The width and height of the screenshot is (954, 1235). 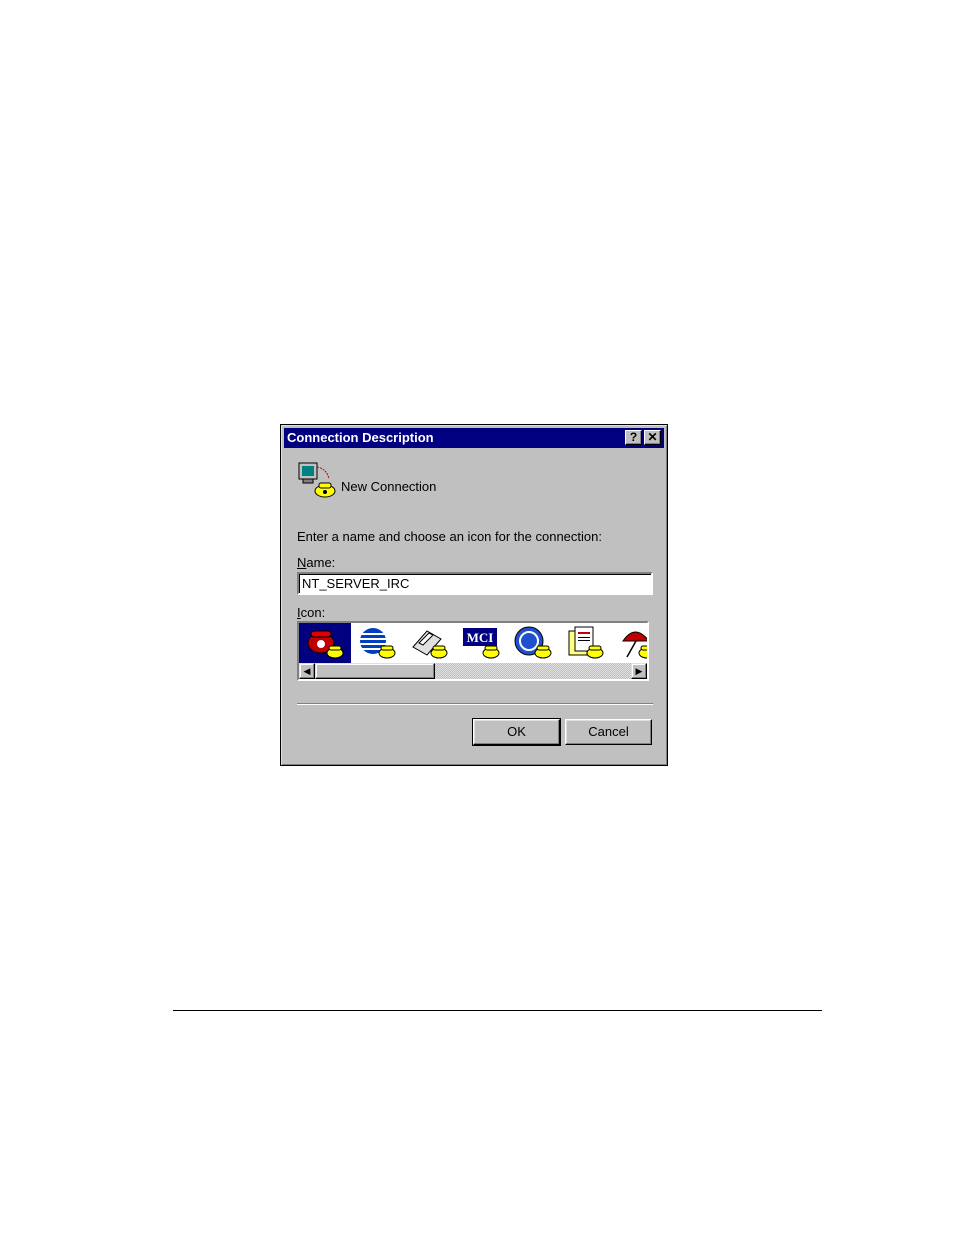 I want to click on documents-icon, so click(x=586, y=642).